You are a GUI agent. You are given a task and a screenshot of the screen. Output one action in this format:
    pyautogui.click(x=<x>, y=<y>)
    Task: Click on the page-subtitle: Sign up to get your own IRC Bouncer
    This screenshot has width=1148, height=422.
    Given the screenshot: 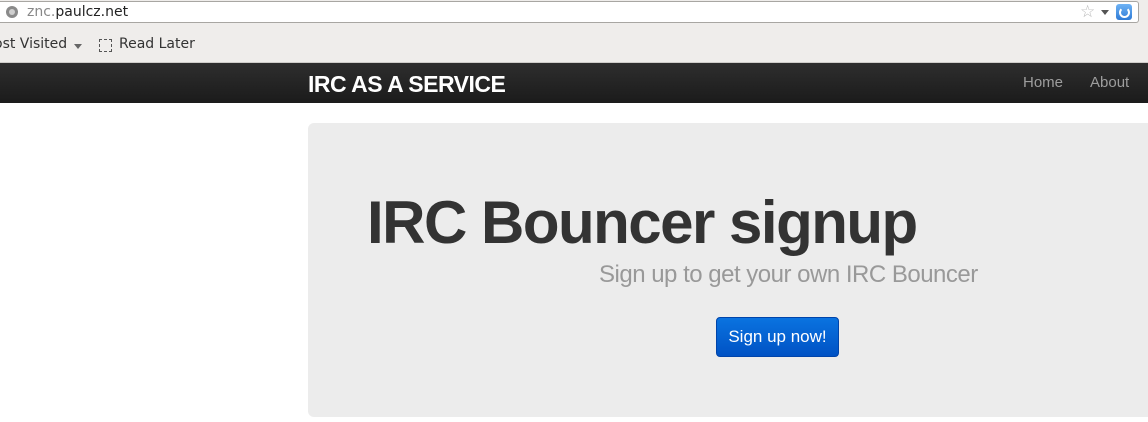 What is the action you would take?
    pyautogui.click(x=788, y=274)
    